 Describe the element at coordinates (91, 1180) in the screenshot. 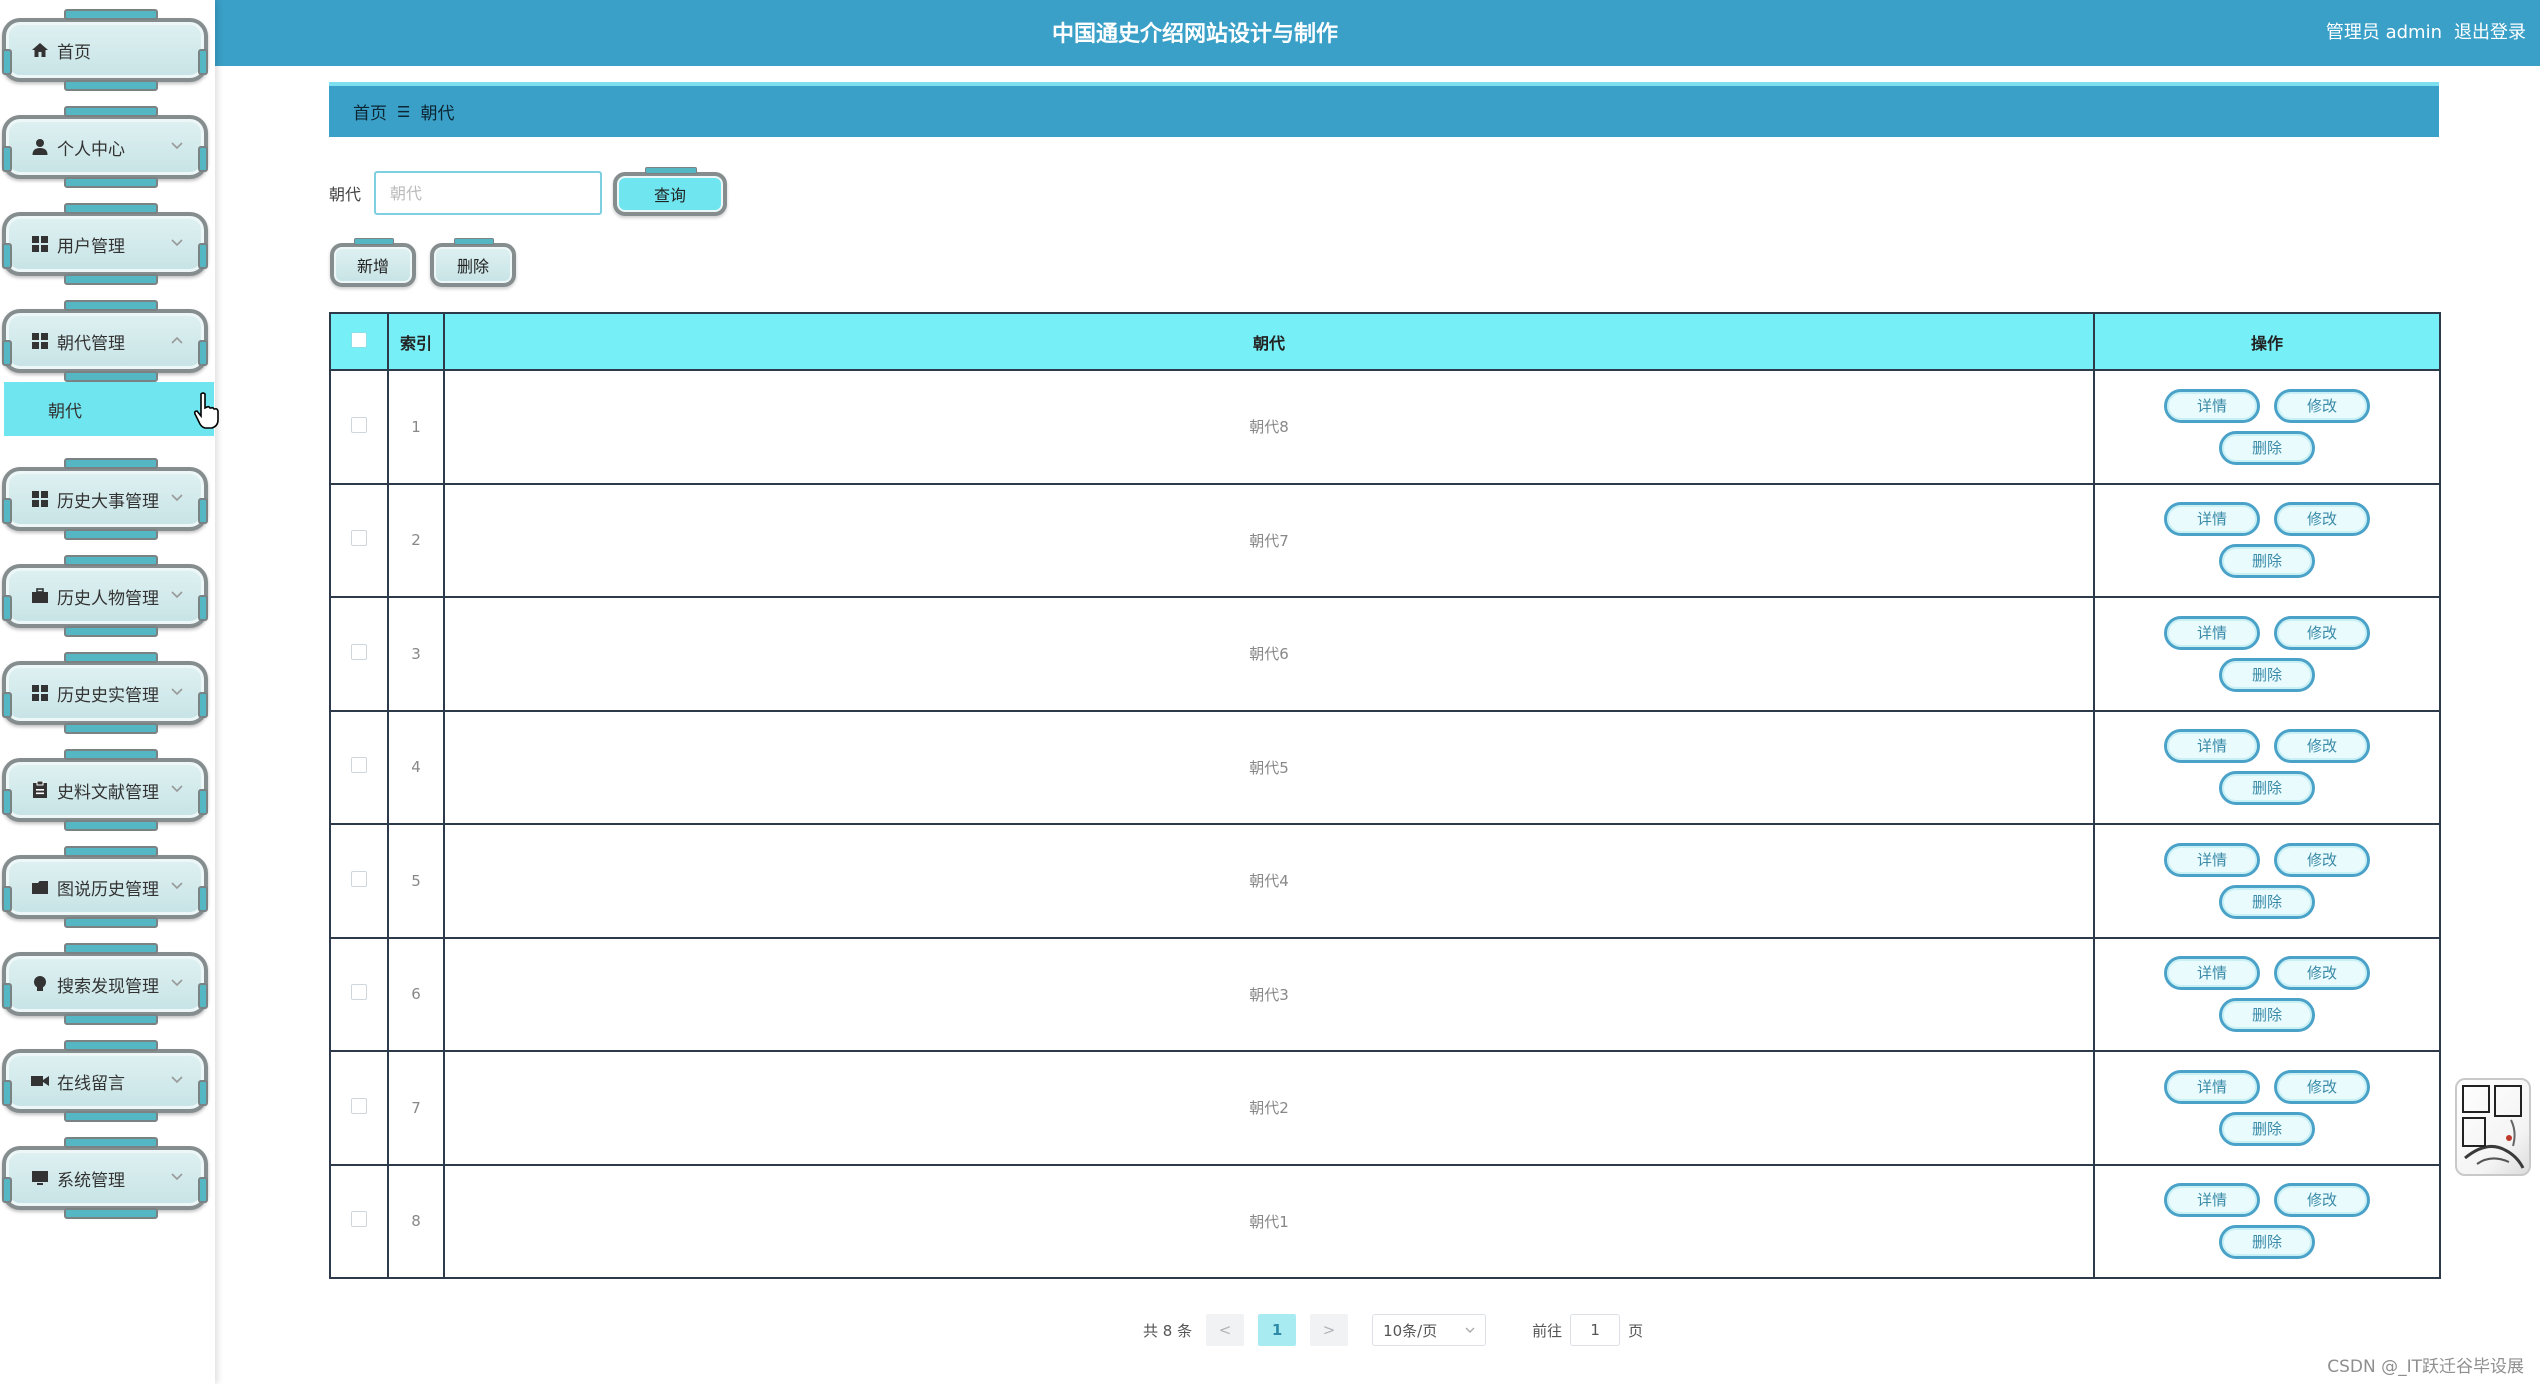

I see `sidebar-item-label: 系统管理` at that location.